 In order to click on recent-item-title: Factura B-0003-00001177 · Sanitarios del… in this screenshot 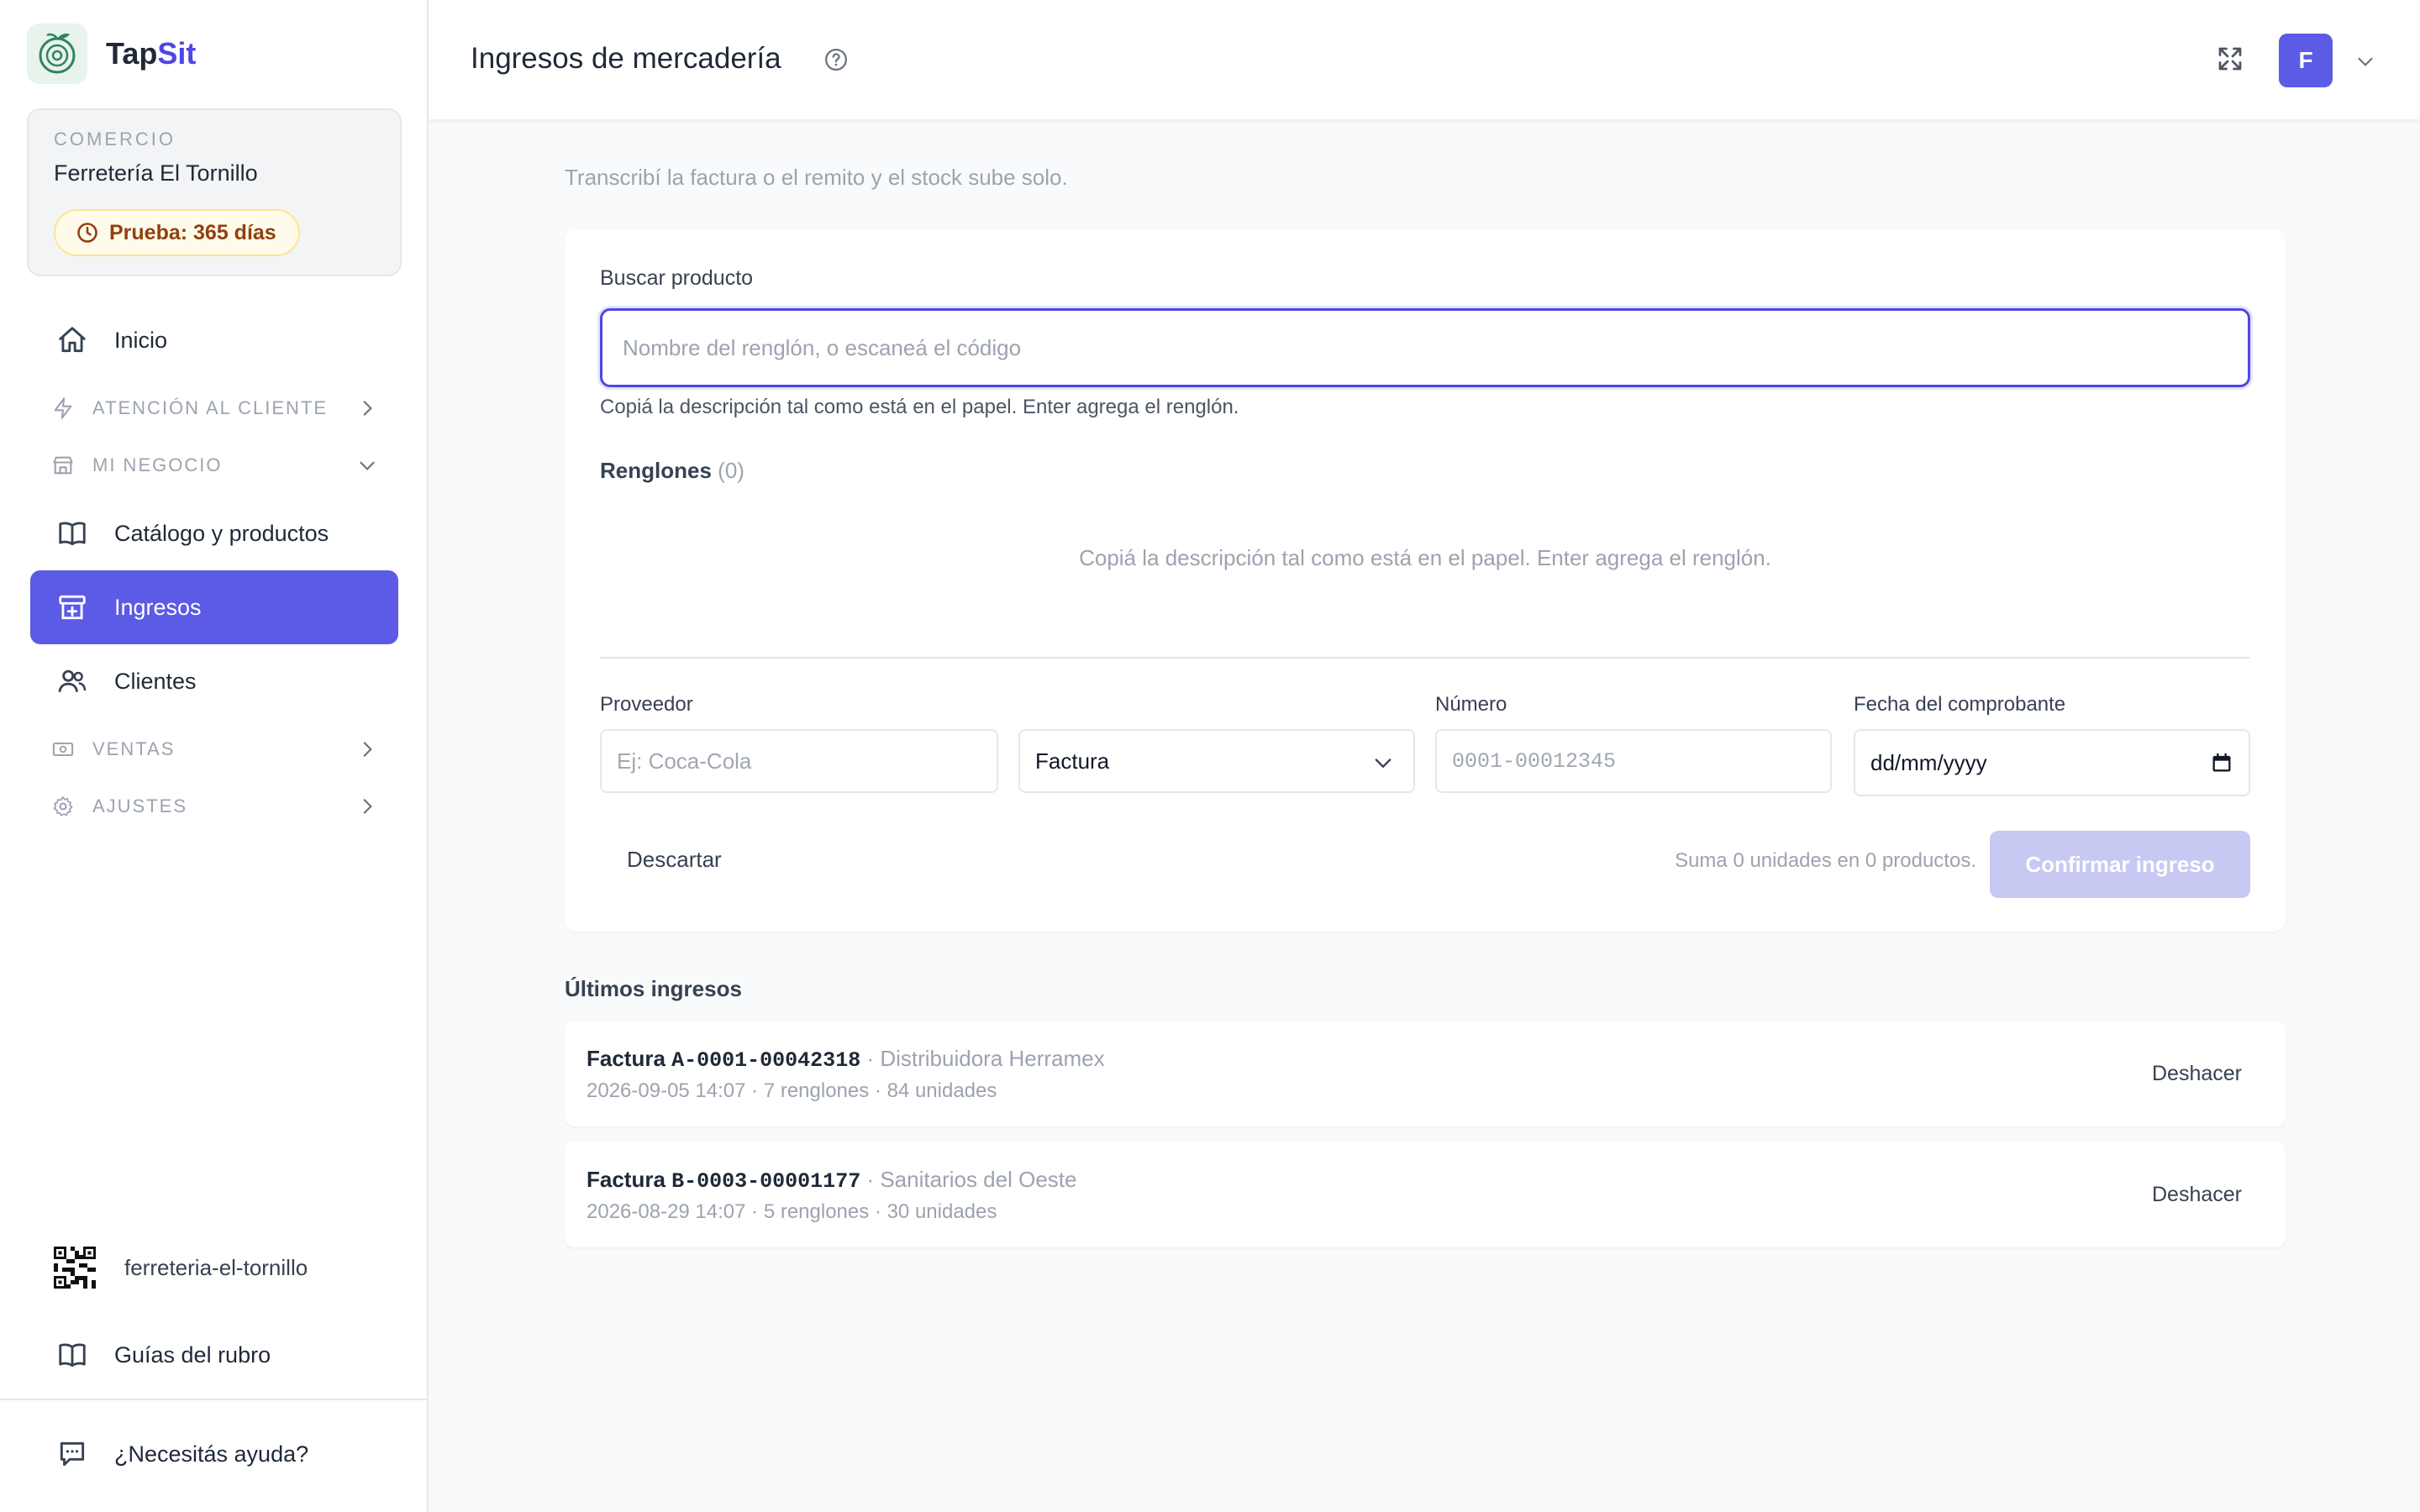, I will do `click(831, 1180)`.